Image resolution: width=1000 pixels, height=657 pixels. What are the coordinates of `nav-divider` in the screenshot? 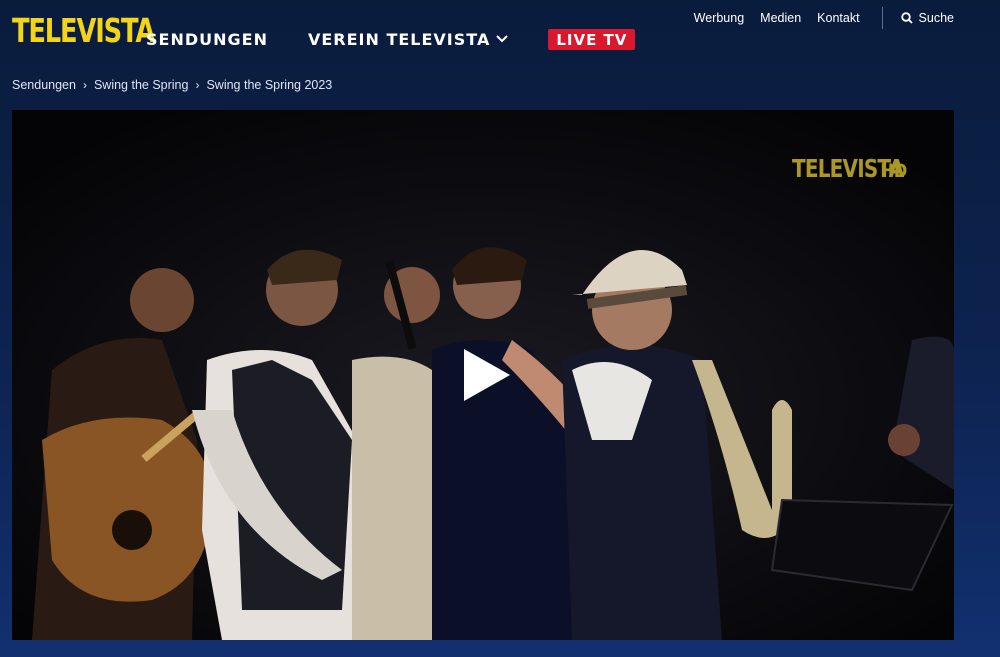 It's located at (882, 18).